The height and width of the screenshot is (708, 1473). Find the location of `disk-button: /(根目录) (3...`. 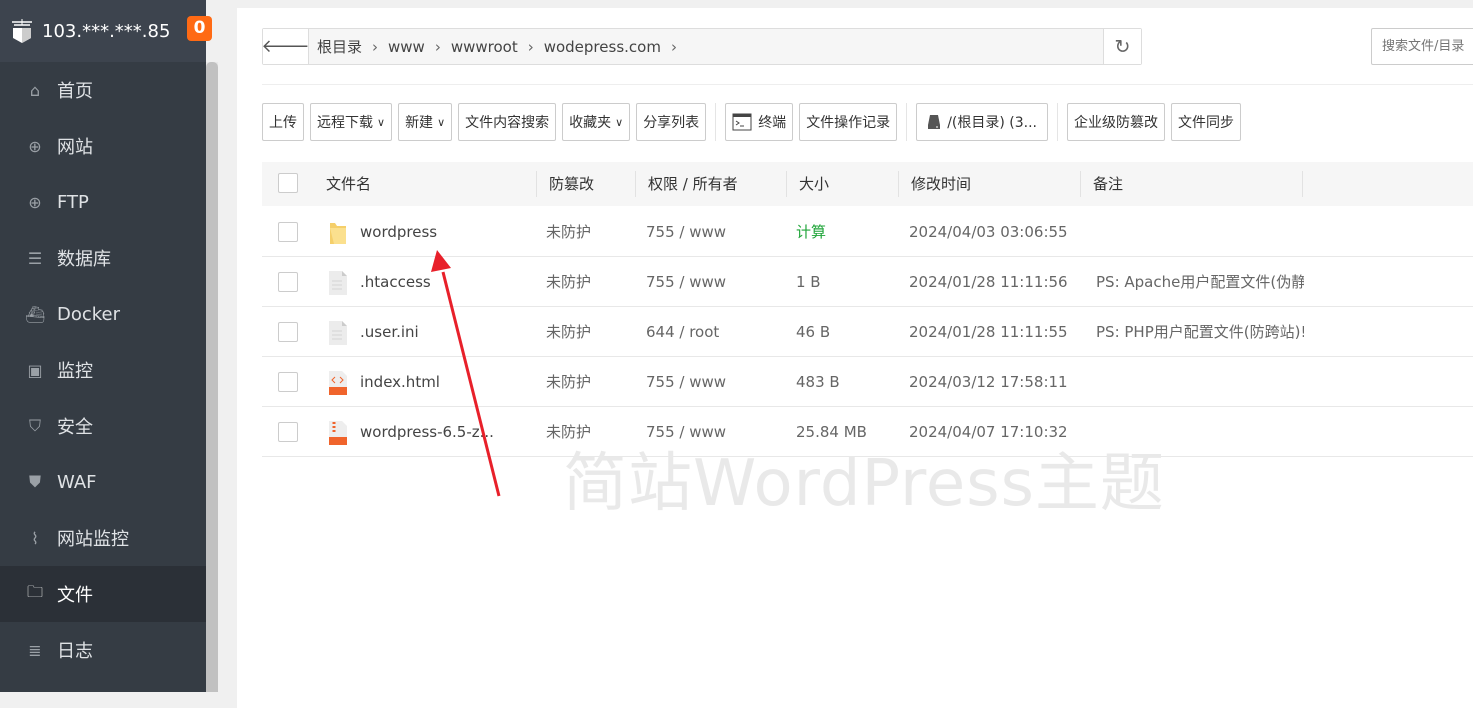

disk-button: /(根目录) (3... is located at coordinates (982, 122).